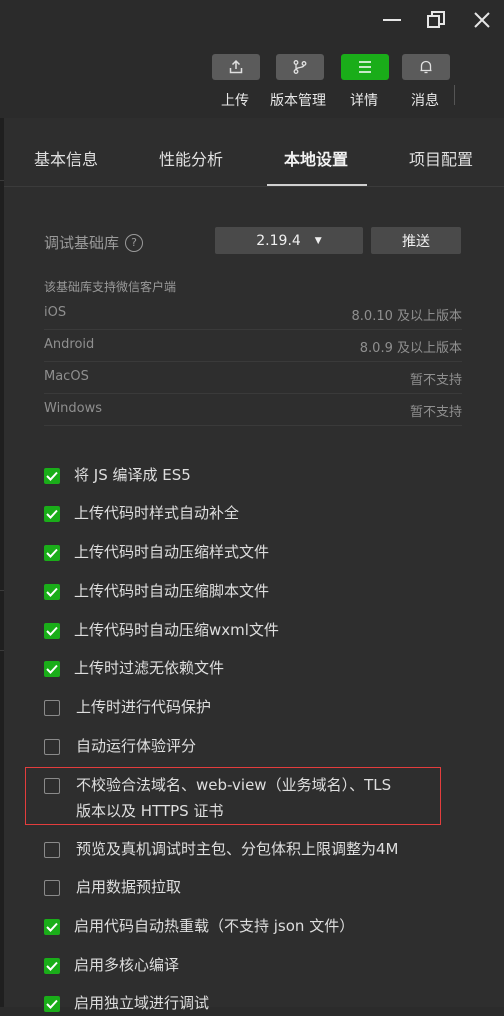 The height and width of the screenshot is (1016, 504). What do you see at coordinates (233, 800) in the screenshot?
I see `option-label-block: 不校验合法域名、web-view（业务域名）、TLS 版本以及 HTTPS 证书` at bounding box center [233, 800].